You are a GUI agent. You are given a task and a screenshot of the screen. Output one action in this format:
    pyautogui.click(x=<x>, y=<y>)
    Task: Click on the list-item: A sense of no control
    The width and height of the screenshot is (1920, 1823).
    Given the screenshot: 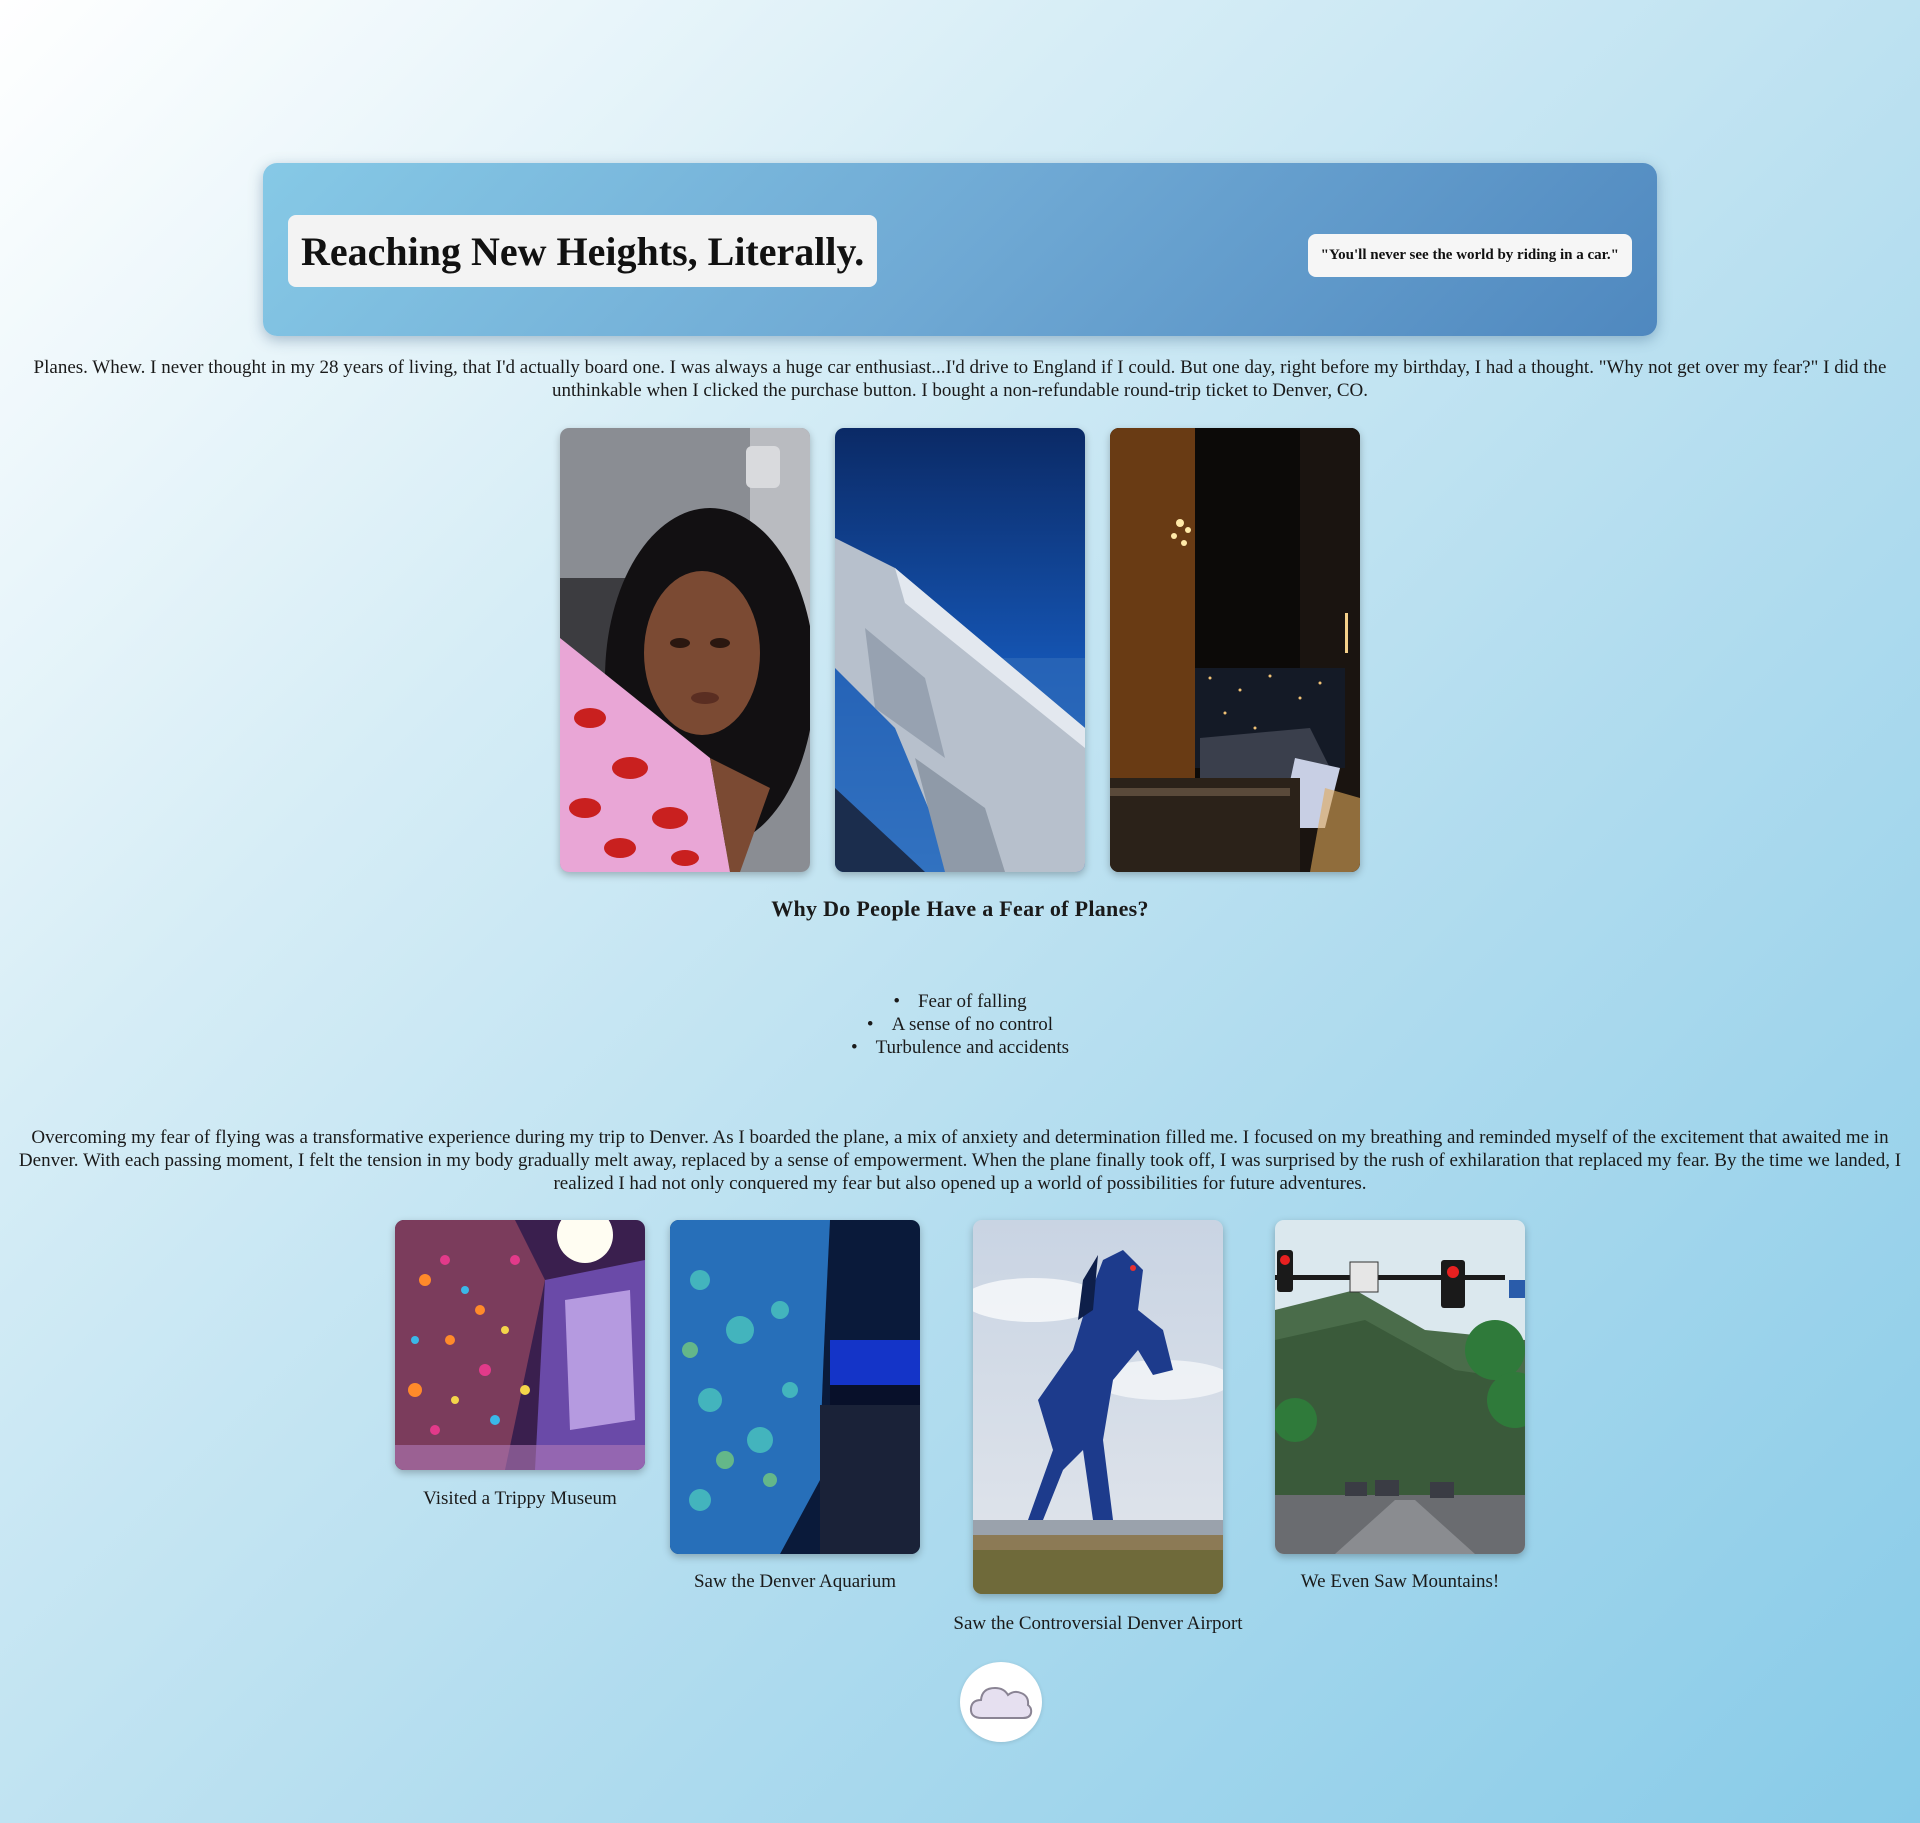 What is the action you would take?
    pyautogui.click(x=960, y=1024)
    